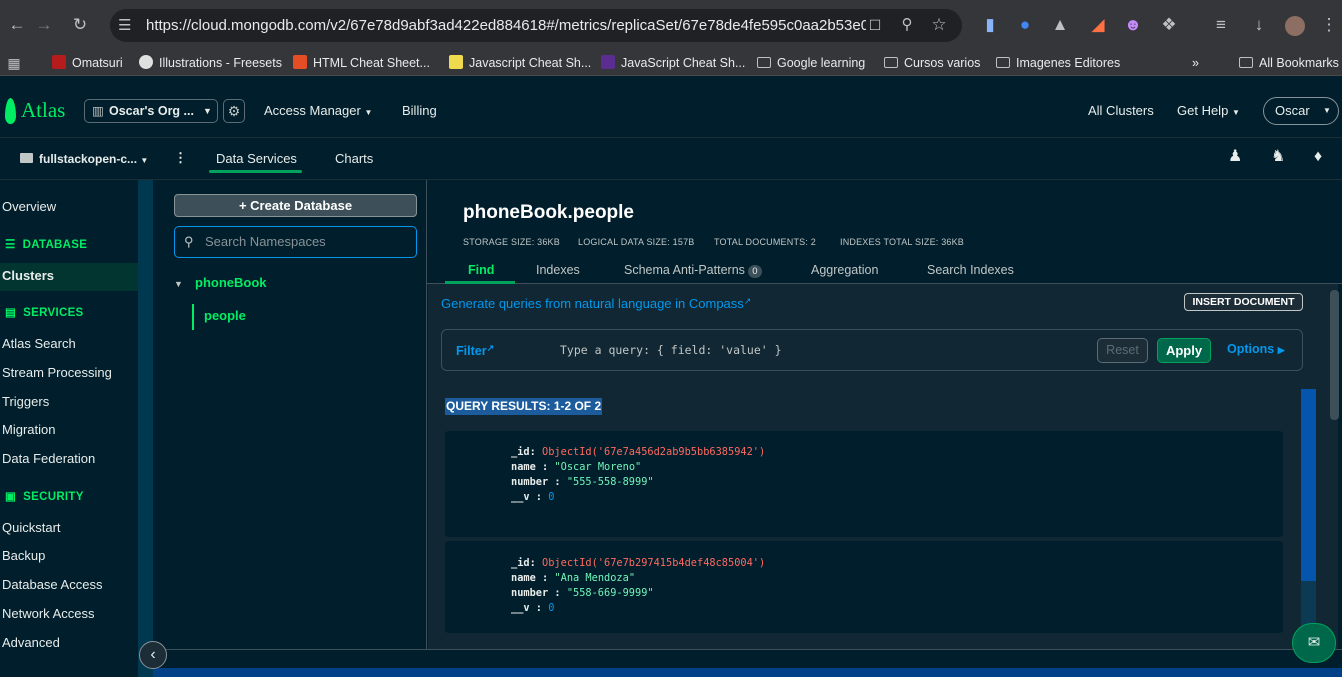 The image size is (1342, 677). I want to click on extensions-puzzle-icon: ❖, so click(1169, 25).